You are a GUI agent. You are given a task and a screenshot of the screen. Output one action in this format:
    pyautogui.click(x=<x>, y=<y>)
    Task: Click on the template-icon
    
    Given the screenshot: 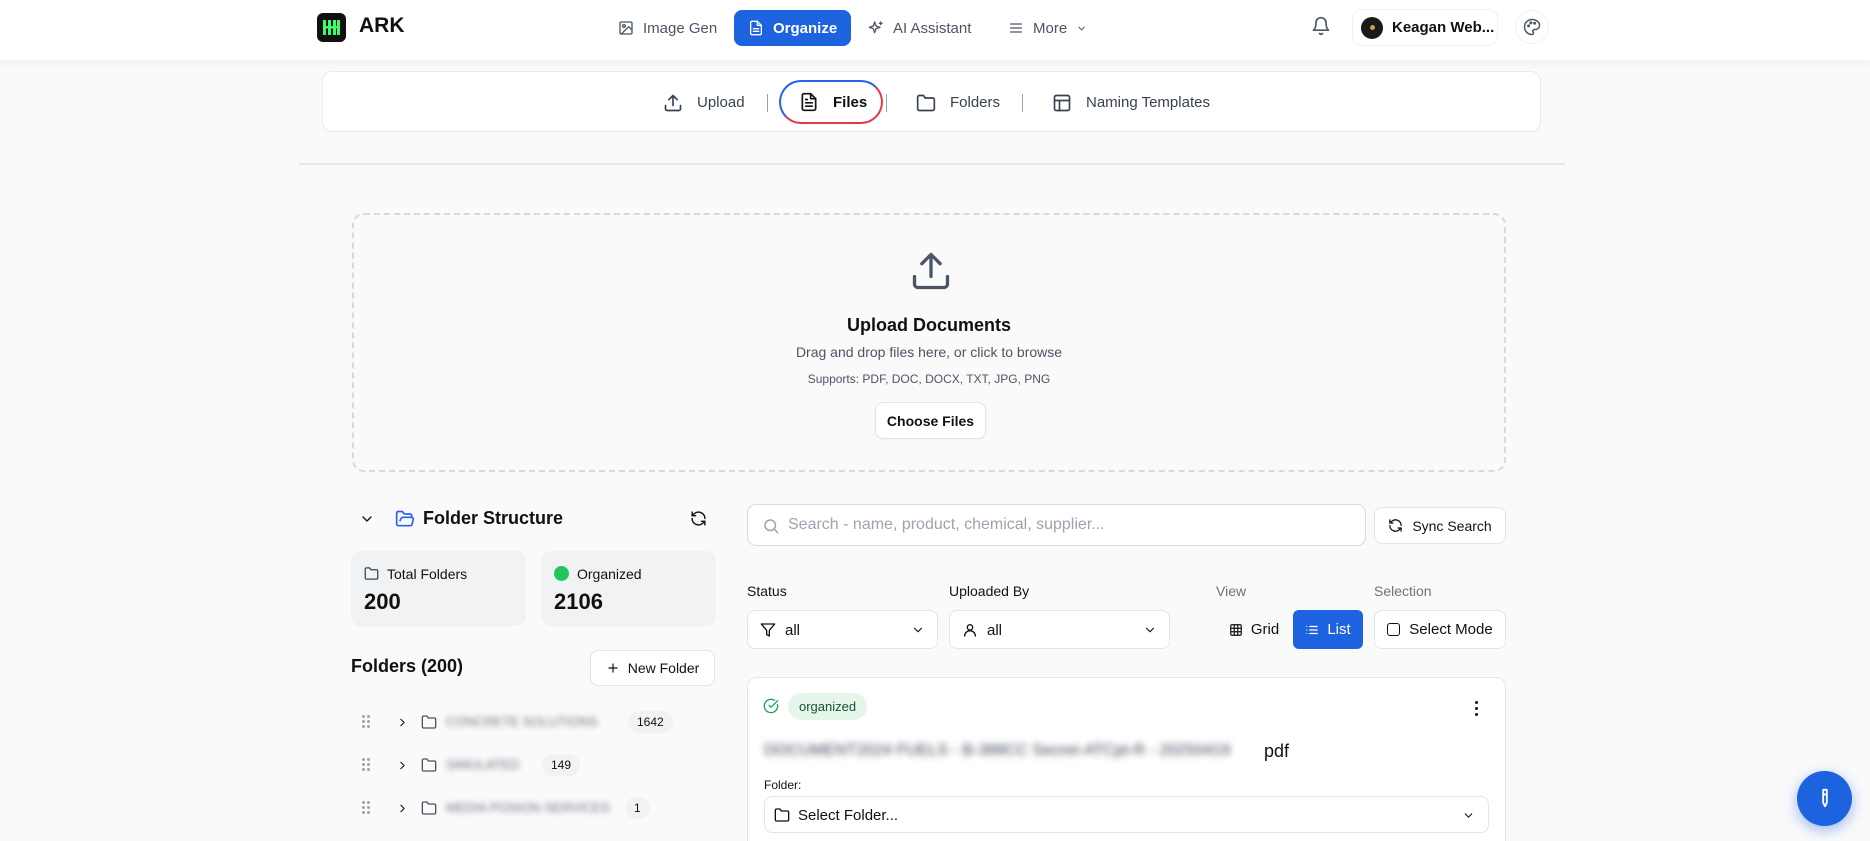 What is the action you would take?
    pyautogui.click(x=1062, y=102)
    